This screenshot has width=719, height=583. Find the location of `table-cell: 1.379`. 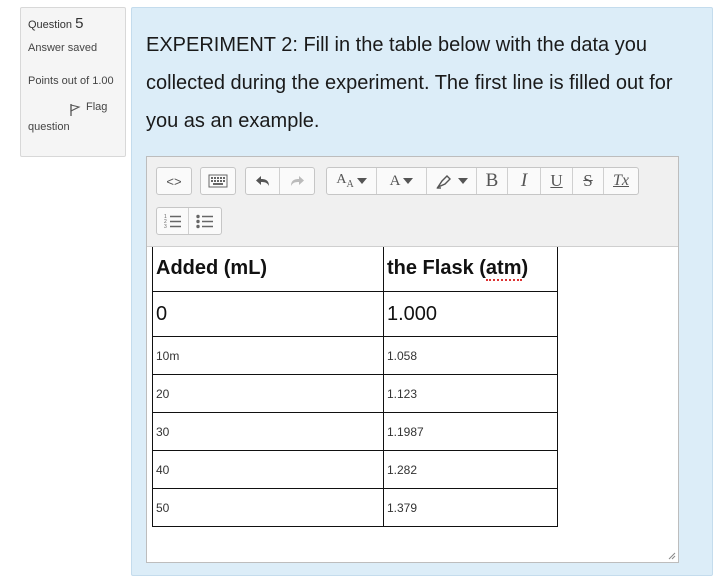

table-cell: 1.379 is located at coordinates (470, 507).